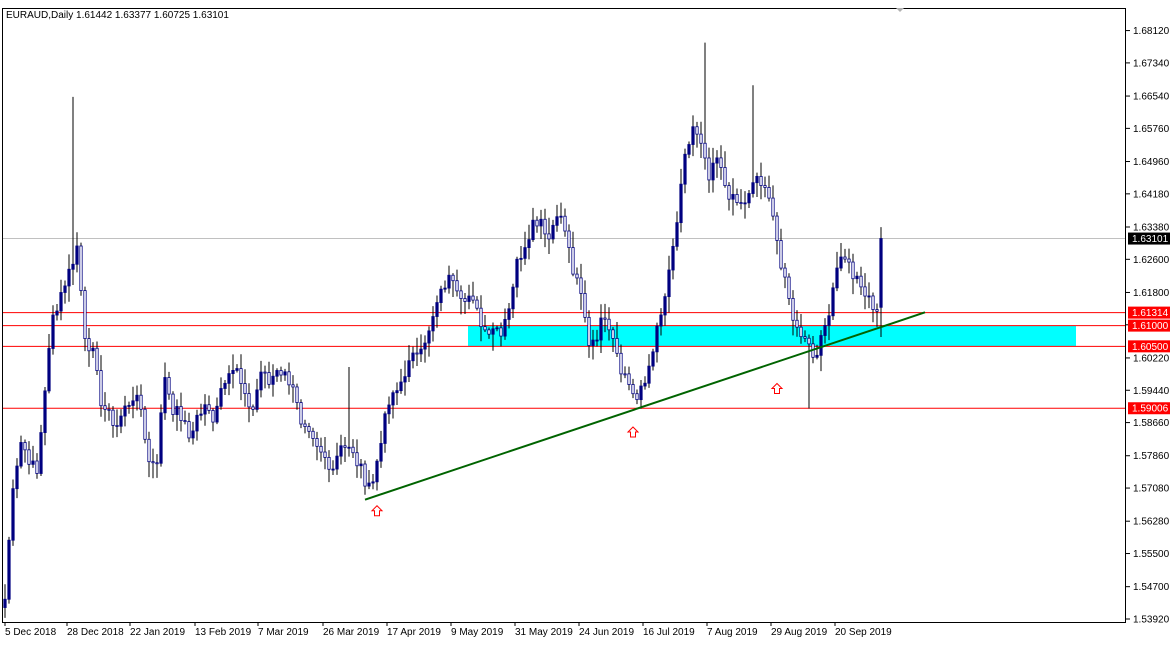 The image size is (1174, 645). What do you see at coordinates (799, 632) in the screenshot?
I see `x-tick-label: 29 Aug 2019` at bounding box center [799, 632].